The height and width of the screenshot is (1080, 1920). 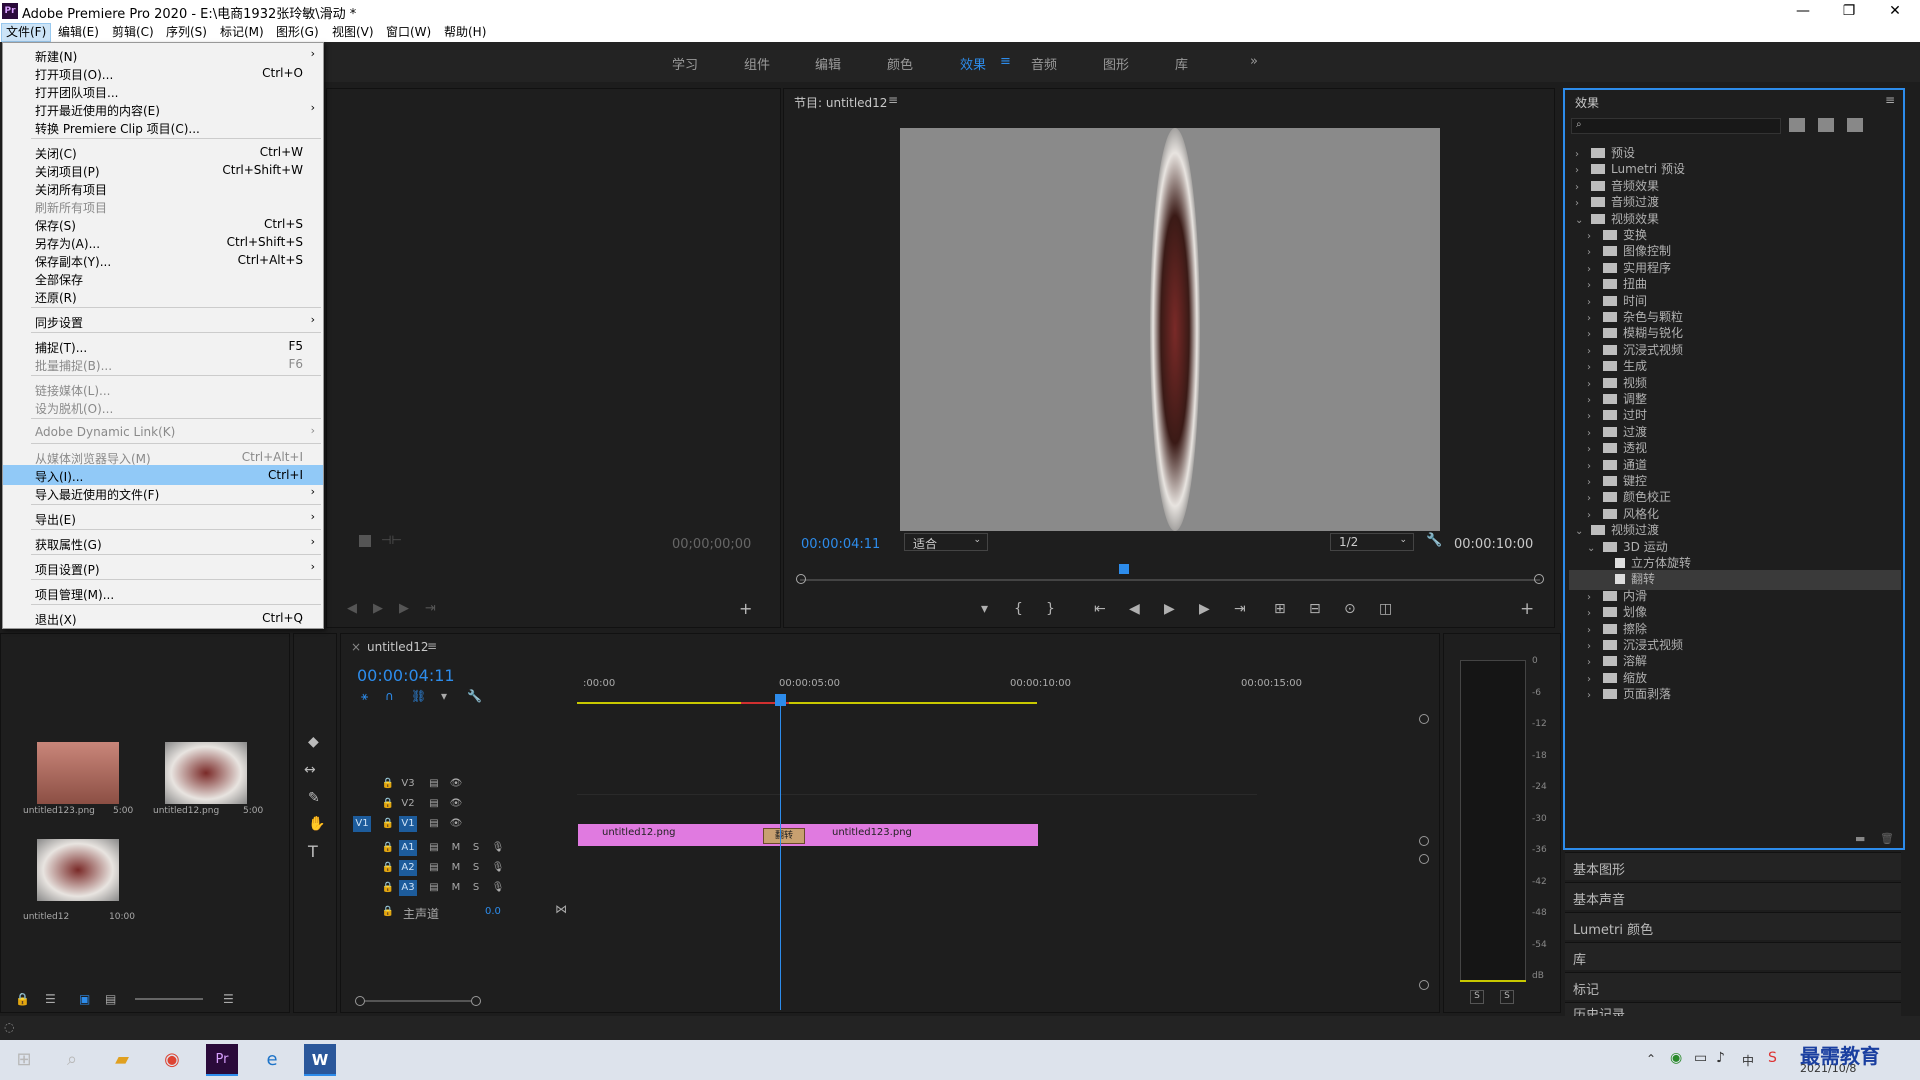 What do you see at coordinates (1826, 125) in the screenshot?
I see `32bit-effects-icon` at bounding box center [1826, 125].